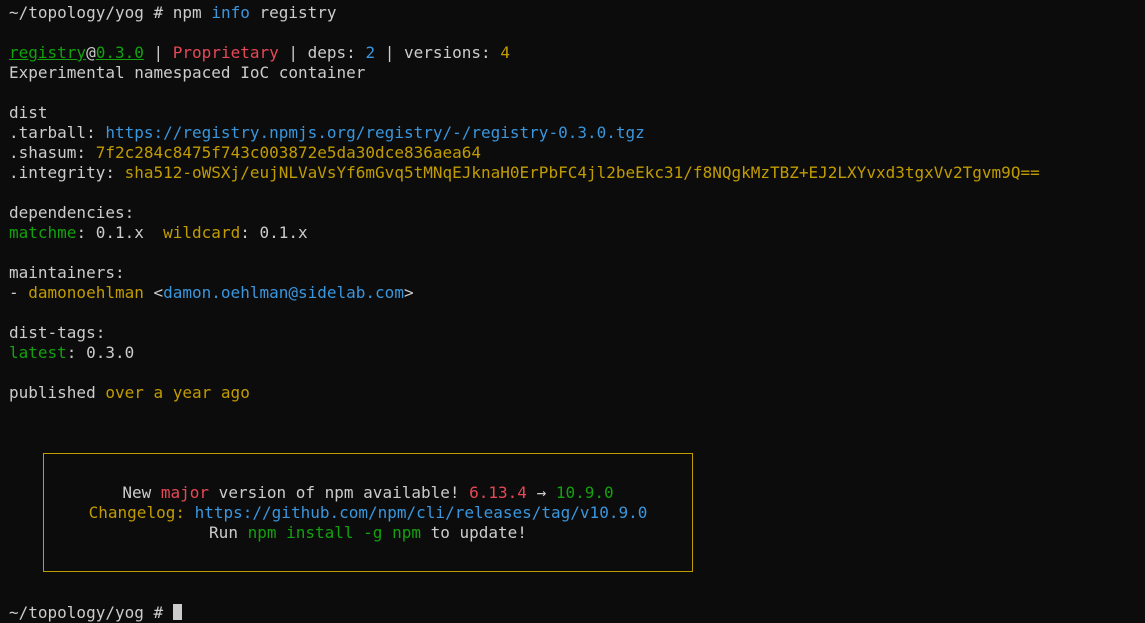  What do you see at coordinates (408, 292) in the screenshot?
I see `email-close: >` at bounding box center [408, 292].